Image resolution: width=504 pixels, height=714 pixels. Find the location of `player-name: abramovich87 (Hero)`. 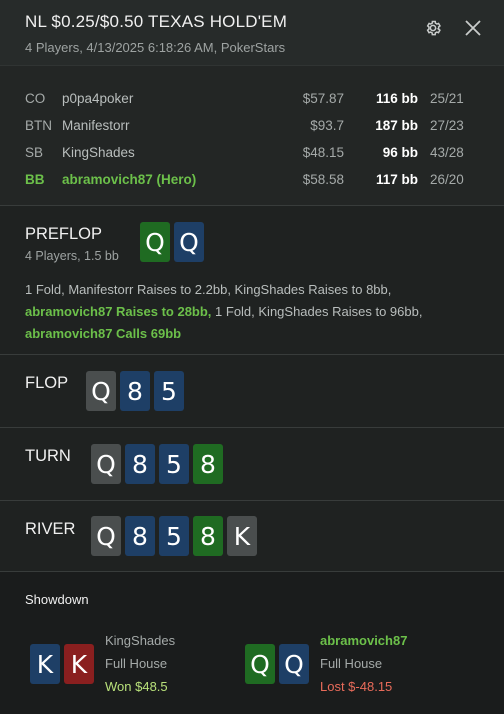

player-name: abramovich87 (Hero) is located at coordinates (129, 179).